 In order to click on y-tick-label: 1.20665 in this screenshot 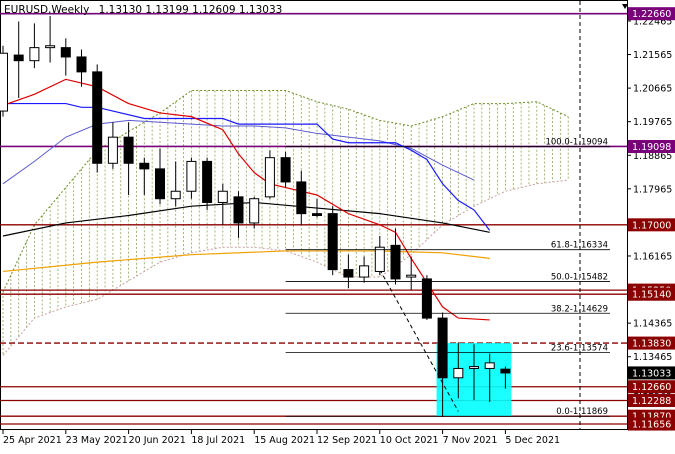, I will do `click(652, 89)`.